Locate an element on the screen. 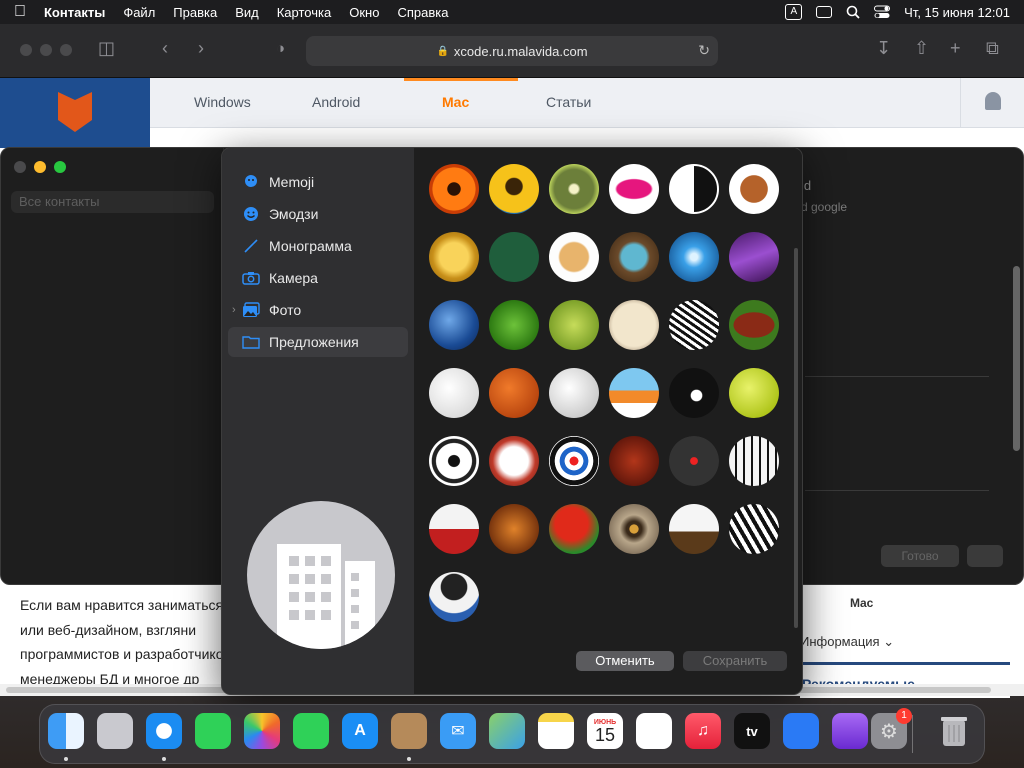 The width and height of the screenshot is (1024, 768). avatar-lightning is located at coordinates (754, 257).